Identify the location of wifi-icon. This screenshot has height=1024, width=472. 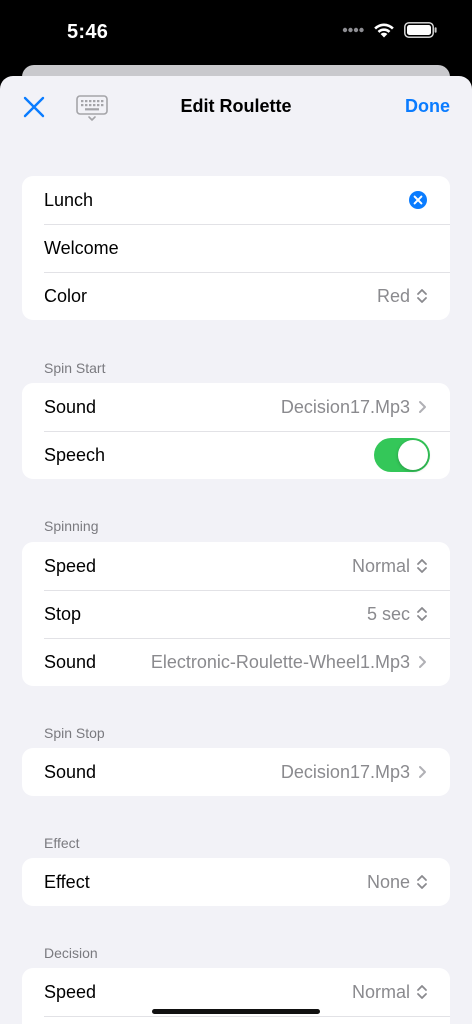
(384, 30).